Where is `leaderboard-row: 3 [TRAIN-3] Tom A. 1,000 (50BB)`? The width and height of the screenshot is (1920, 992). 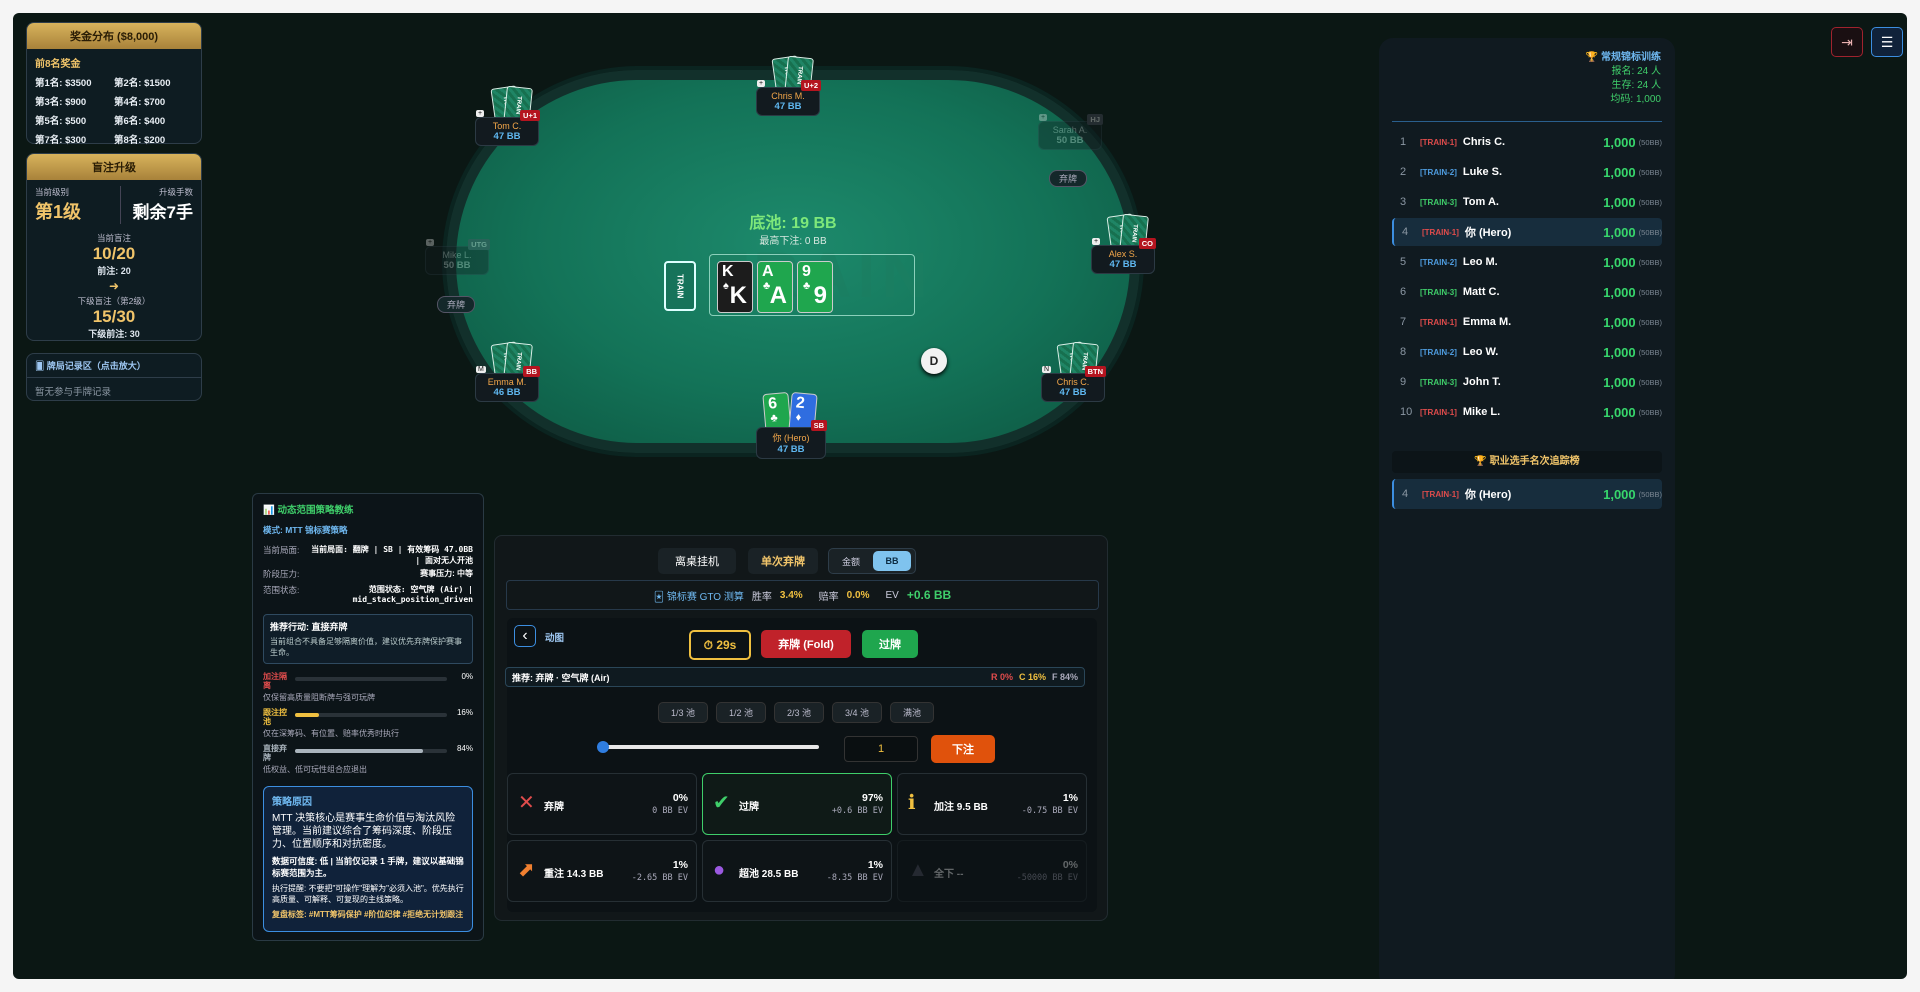
leaderboard-row: 3 [TRAIN-3] Tom A. 1,000 (50BB) is located at coordinates (1527, 202).